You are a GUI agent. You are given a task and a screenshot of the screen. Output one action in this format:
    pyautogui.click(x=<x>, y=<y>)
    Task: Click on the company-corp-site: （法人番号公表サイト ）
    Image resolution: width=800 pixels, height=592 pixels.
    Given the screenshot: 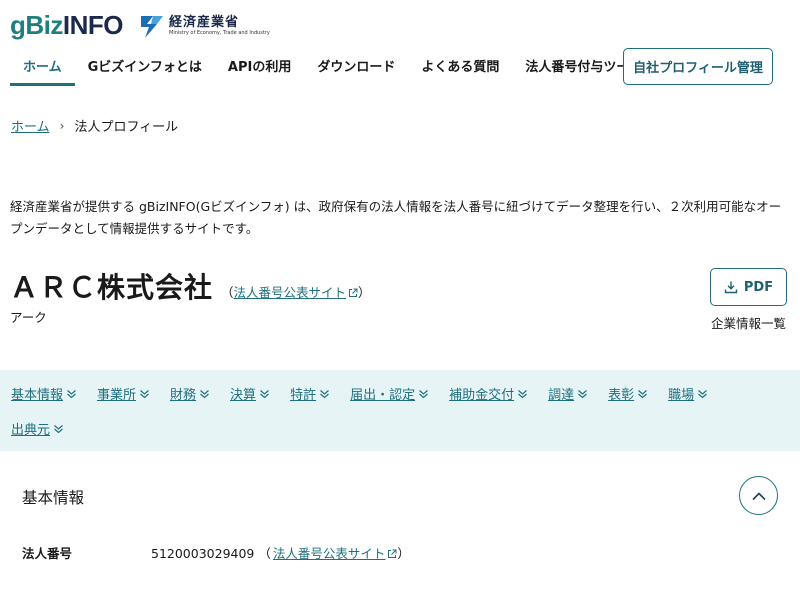 What is the action you would take?
    pyautogui.click(x=296, y=291)
    